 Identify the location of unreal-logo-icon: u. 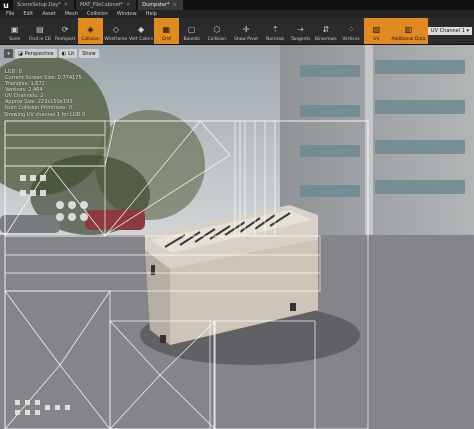
(6, 5).